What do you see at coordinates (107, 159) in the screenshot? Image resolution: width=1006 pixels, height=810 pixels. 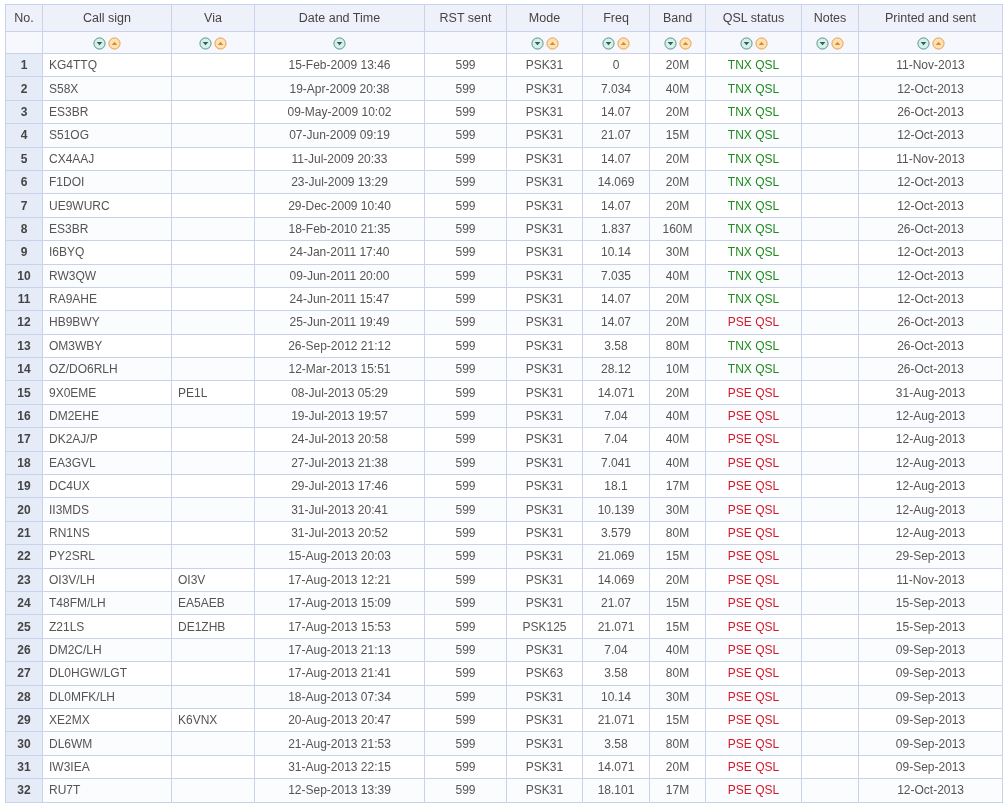 I see `call-sign-cell: CX4AAJ` at bounding box center [107, 159].